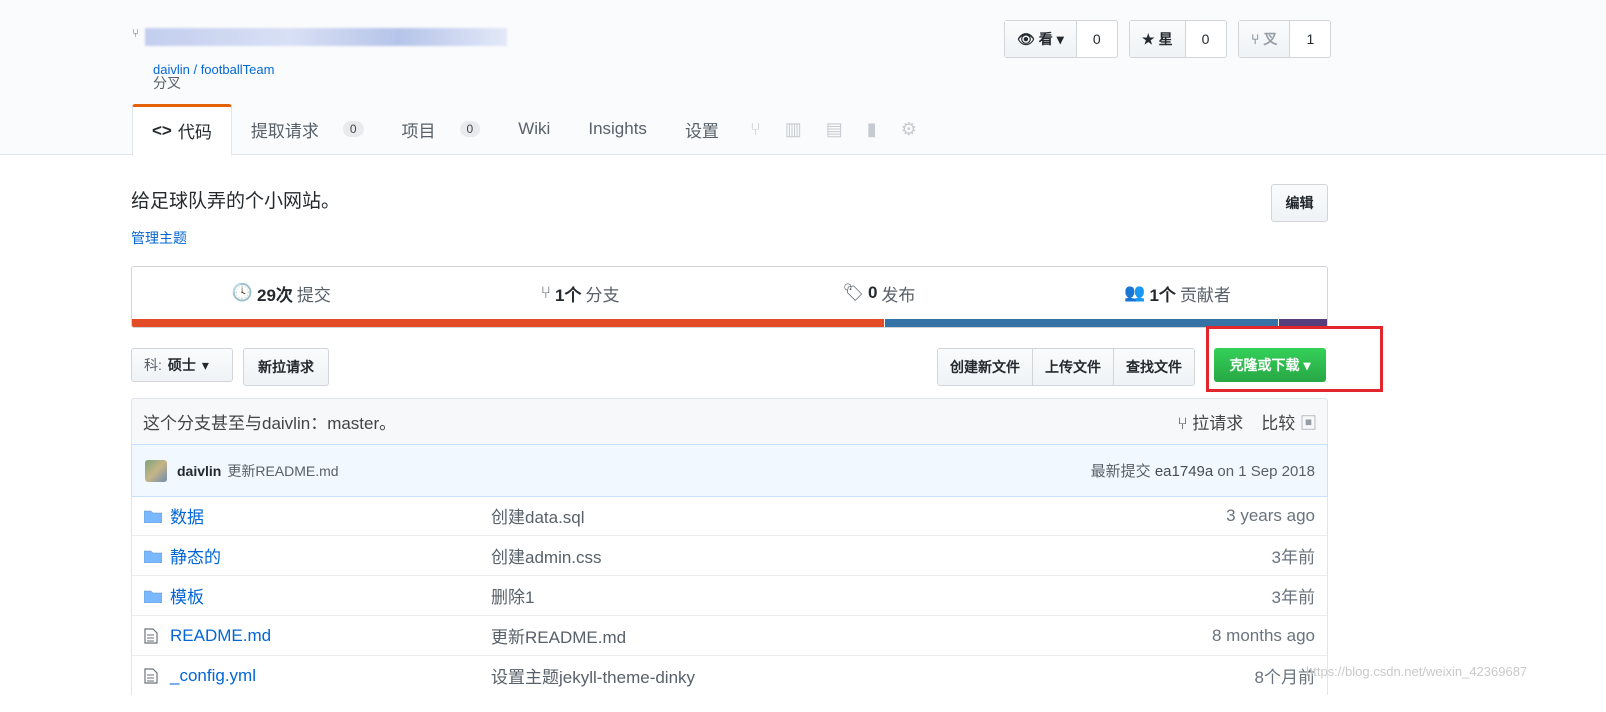  Describe the element at coordinates (872, 129) in the screenshot. I see `graph-icon: ▮` at that location.